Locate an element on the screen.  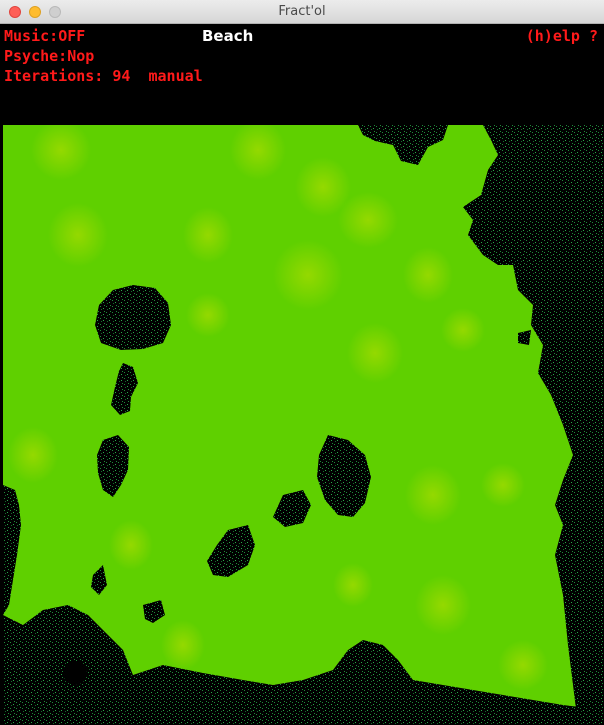
window-title: Fract'ol is located at coordinates (302, 11).